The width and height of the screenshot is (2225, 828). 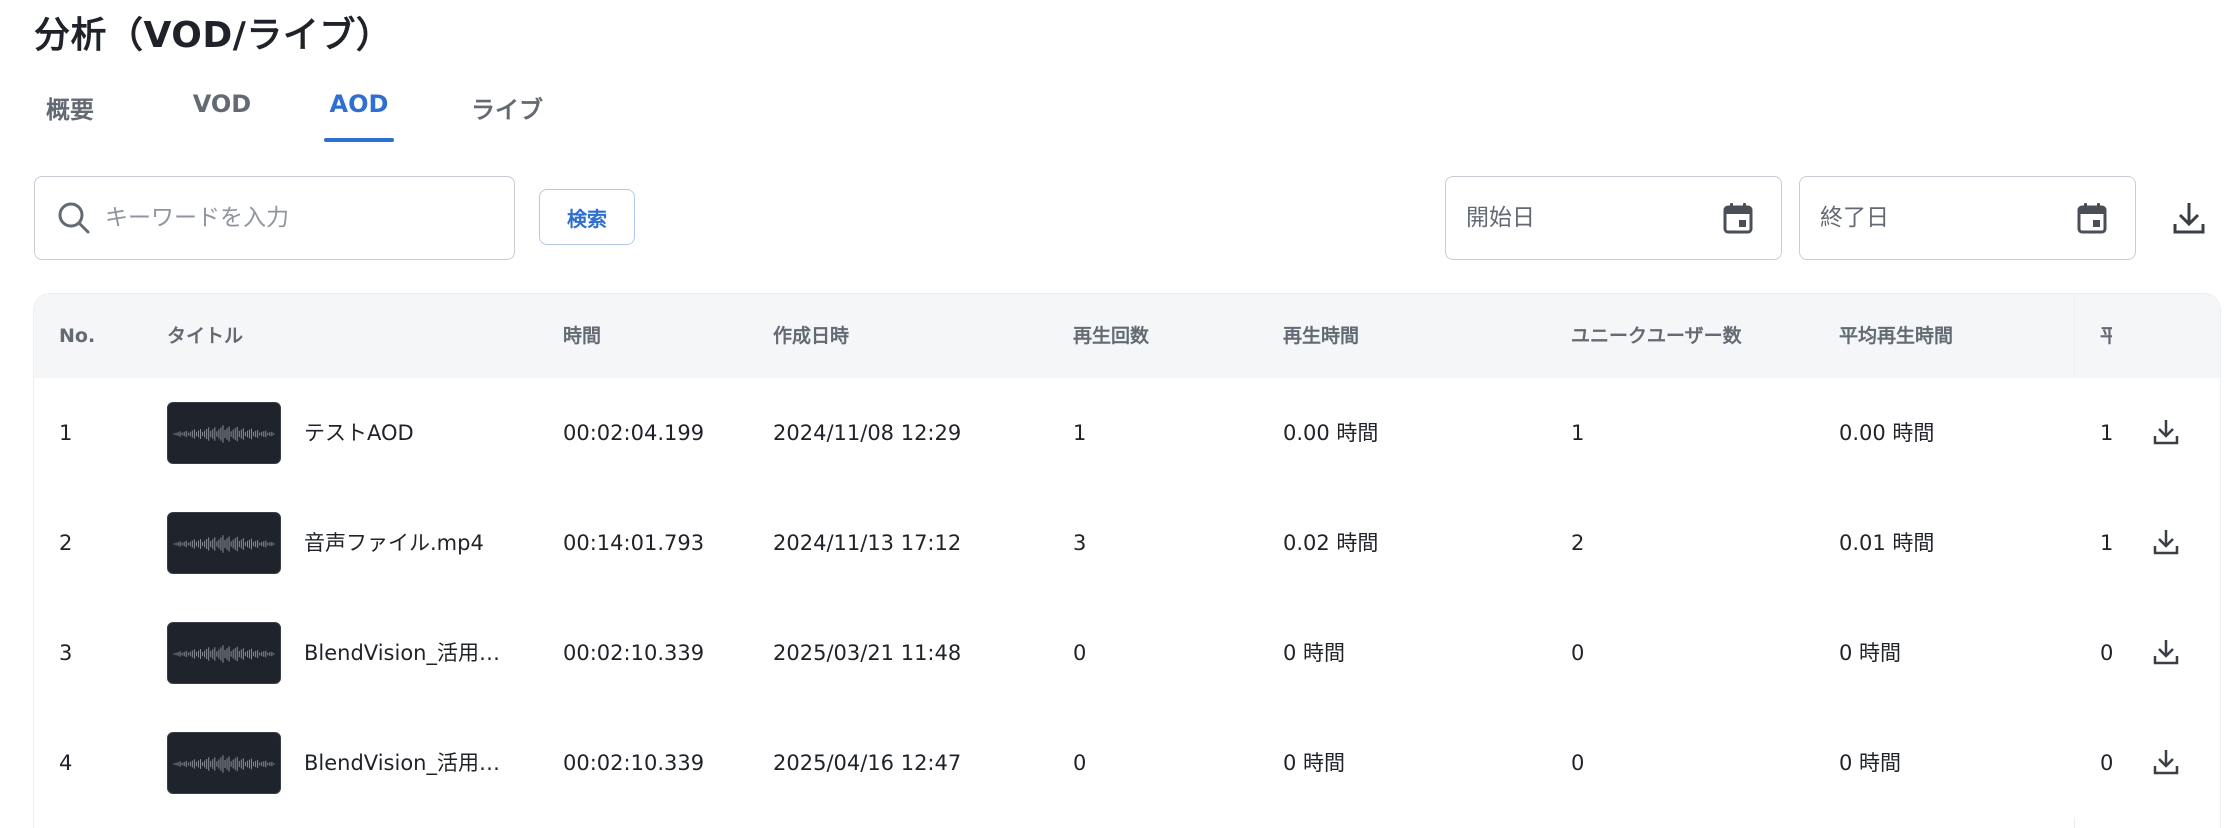 I want to click on tab-aod: AOD, so click(x=359, y=116).